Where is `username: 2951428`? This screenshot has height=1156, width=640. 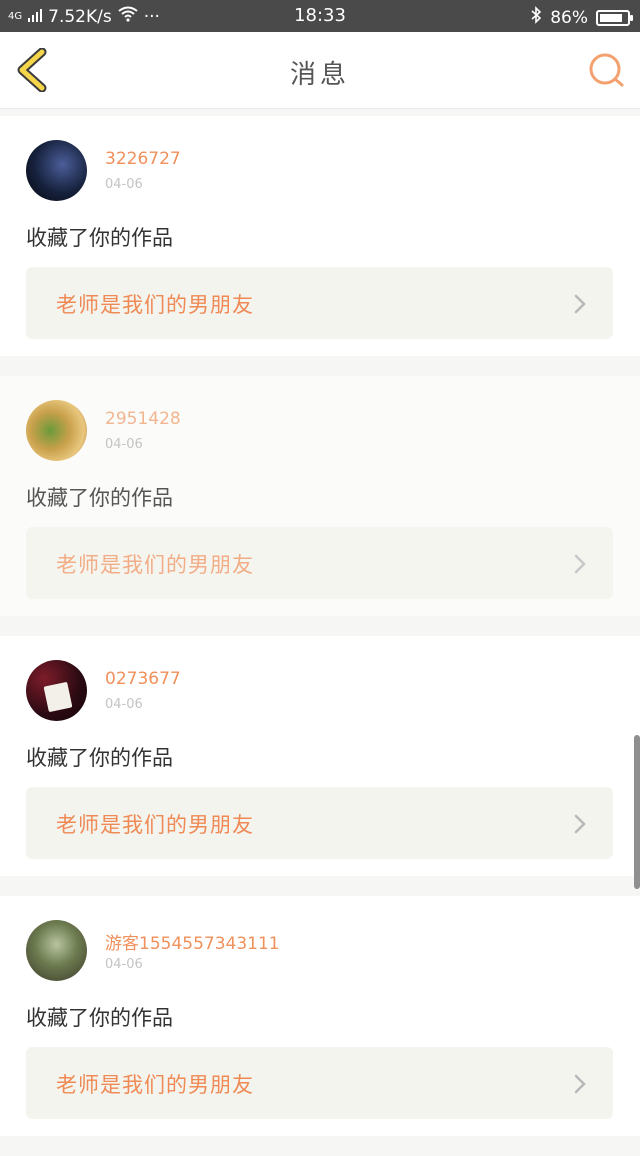
username: 2951428 is located at coordinates (143, 419).